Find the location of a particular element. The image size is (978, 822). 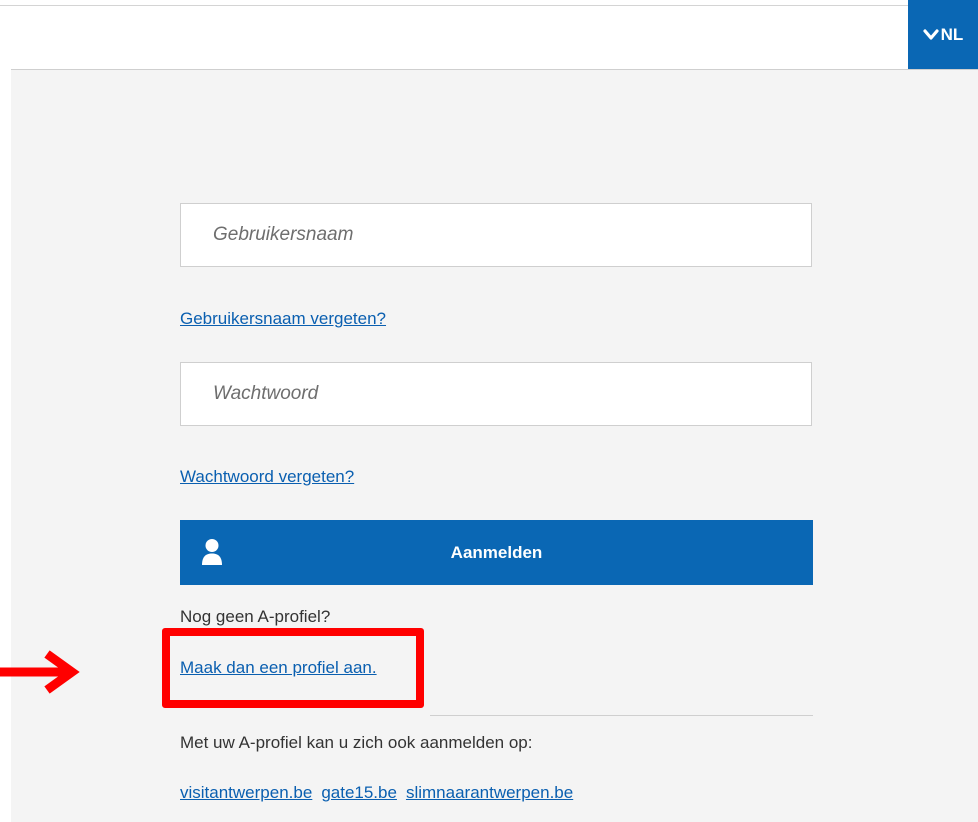

visitantwerpen-link: visitantwerpen.be is located at coordinates (246, 793).